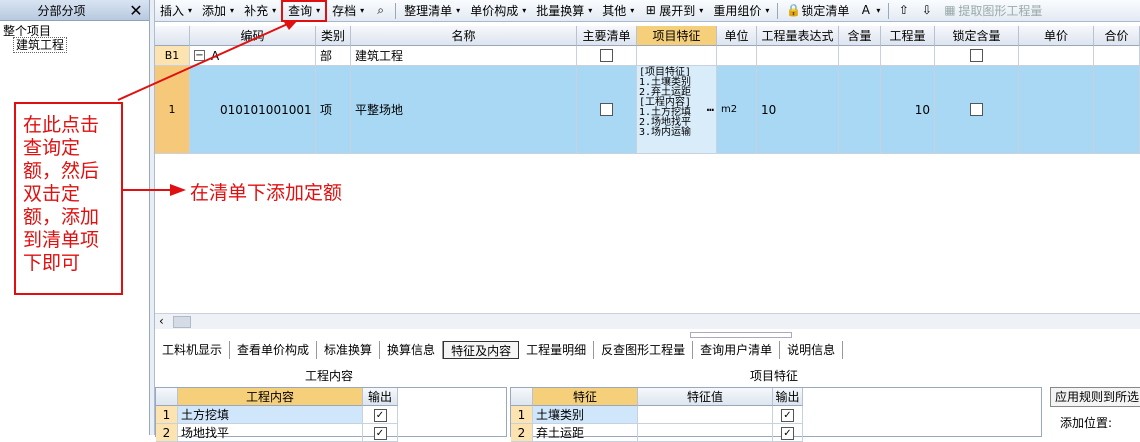  What do you see at coordinates (644, 350) in the screenshot?
I see `tab-6: 反查图形工程量` at bounding box center [644, 350].